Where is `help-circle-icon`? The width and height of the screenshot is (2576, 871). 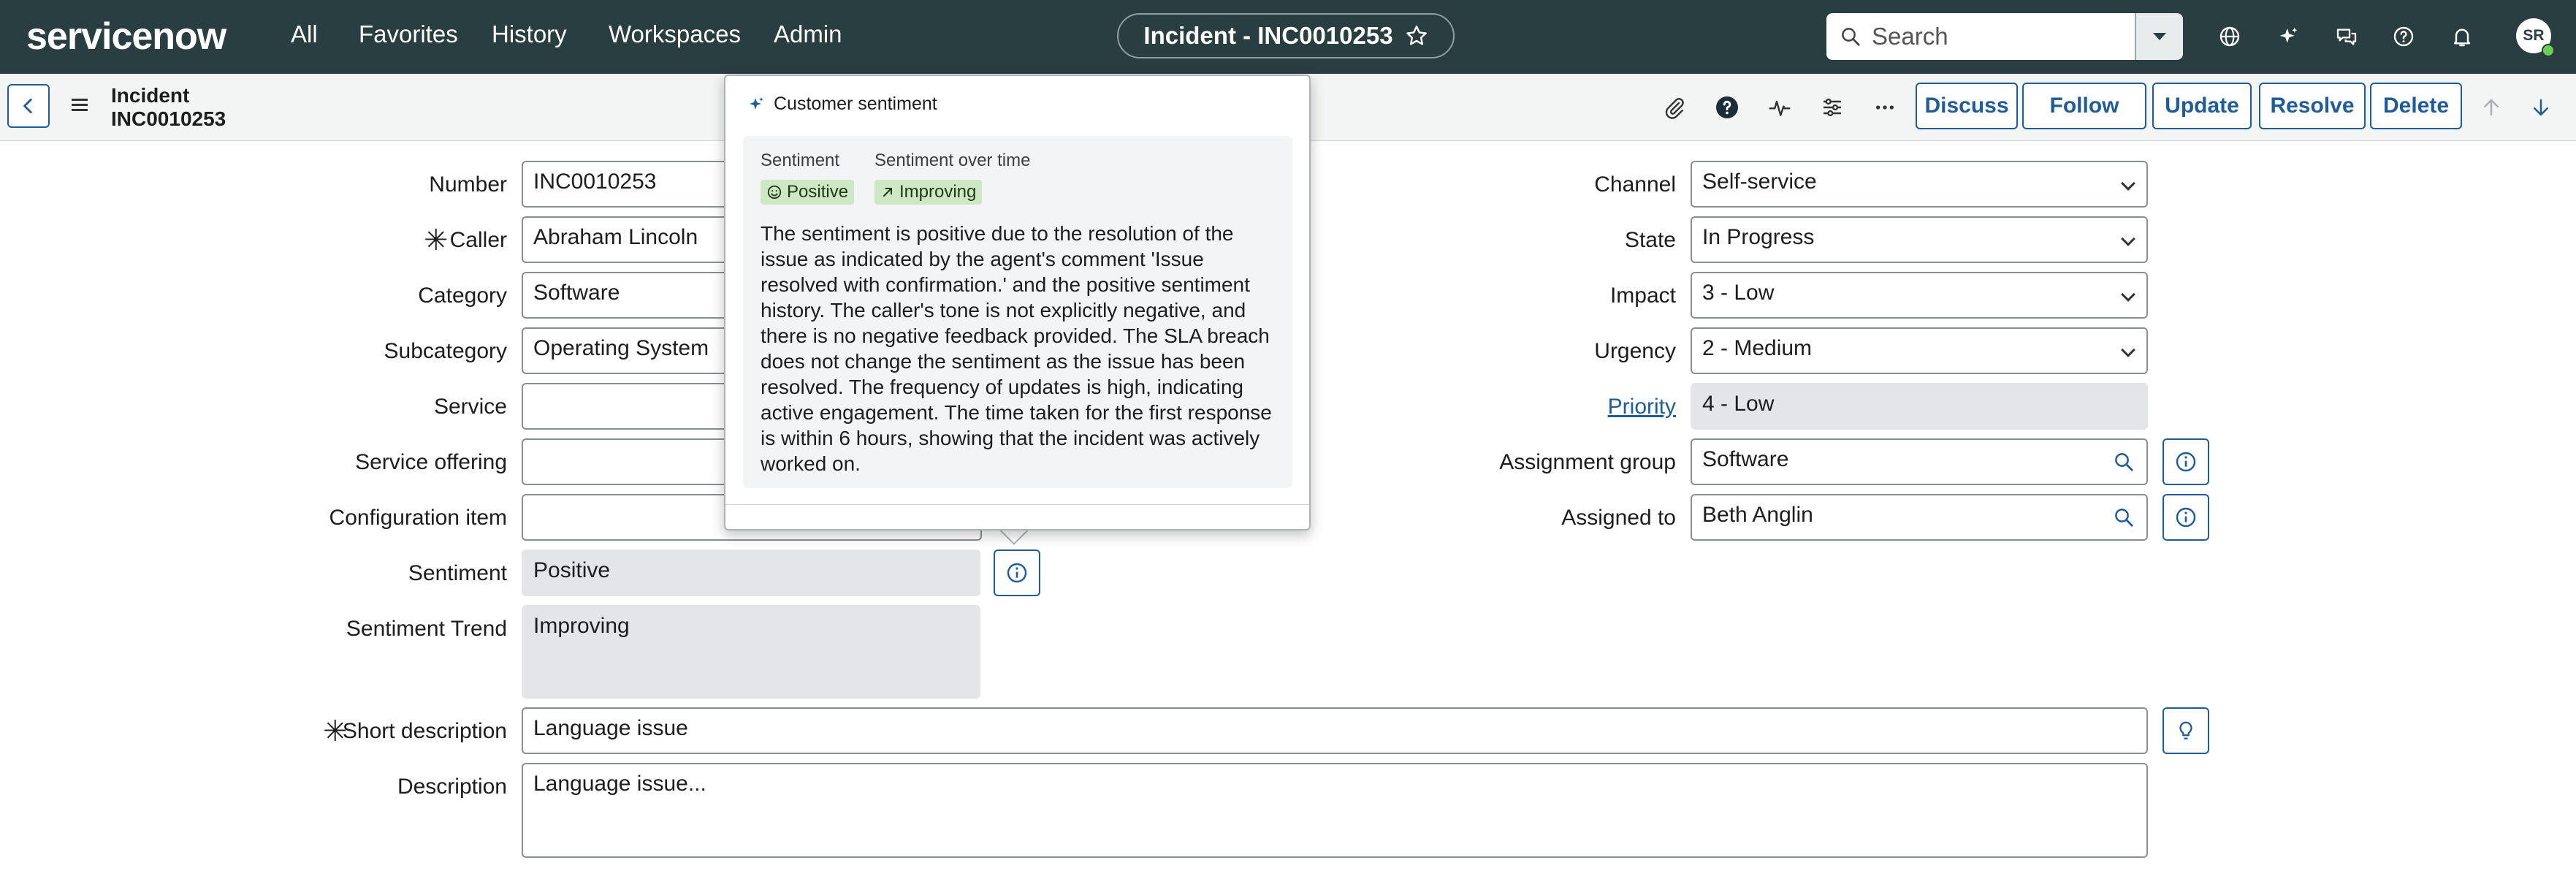 help-circle-icon is located at coordinates (1727, 107).